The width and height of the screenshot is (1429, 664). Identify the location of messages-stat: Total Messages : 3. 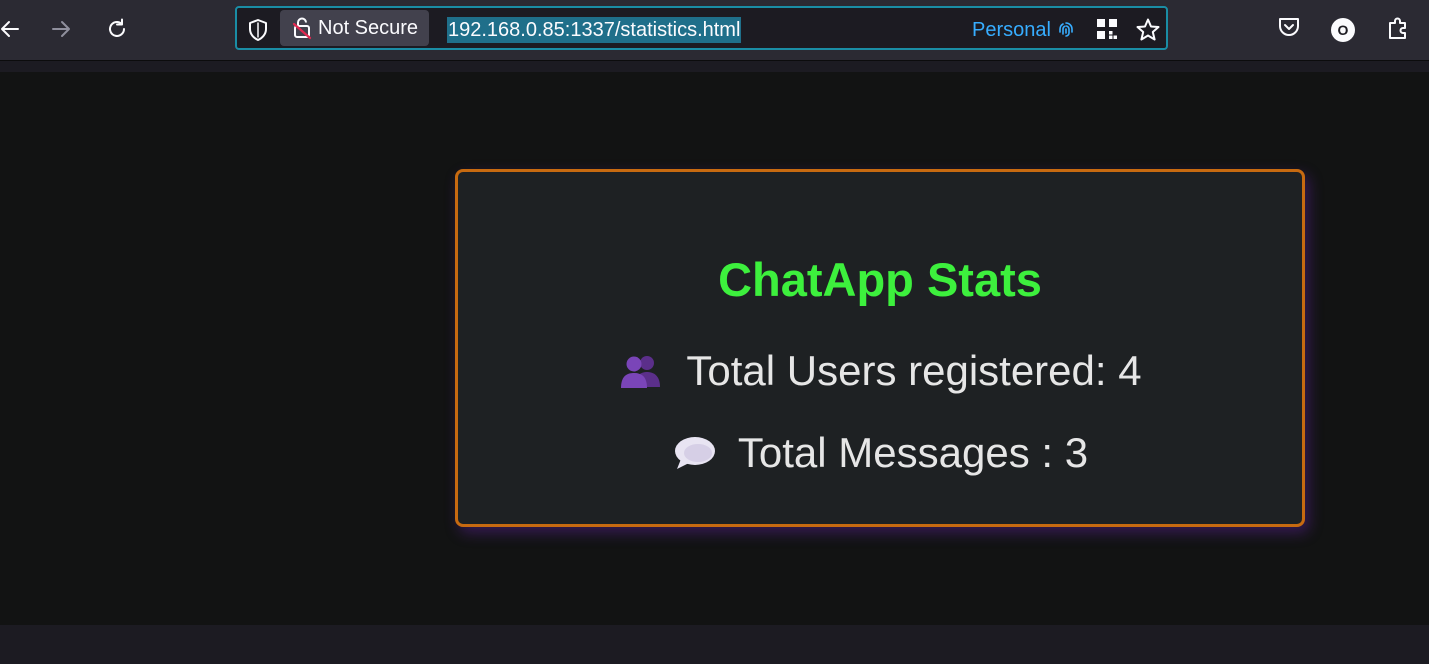
(880, 453).